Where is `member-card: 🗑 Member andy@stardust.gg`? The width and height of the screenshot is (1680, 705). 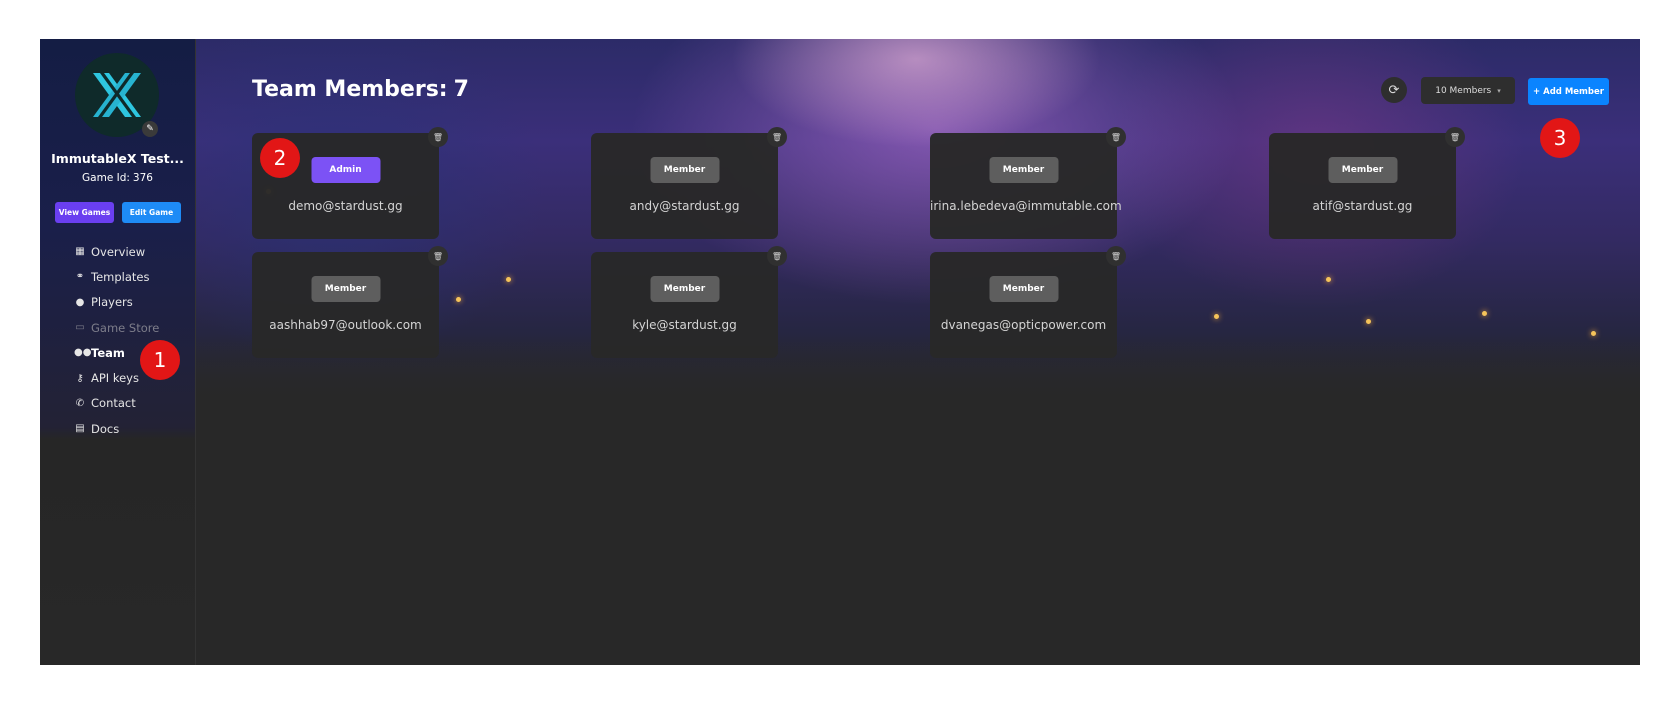
member-card: 🗑 Member andy@stardust.gg is located at coordinates (689, 183).